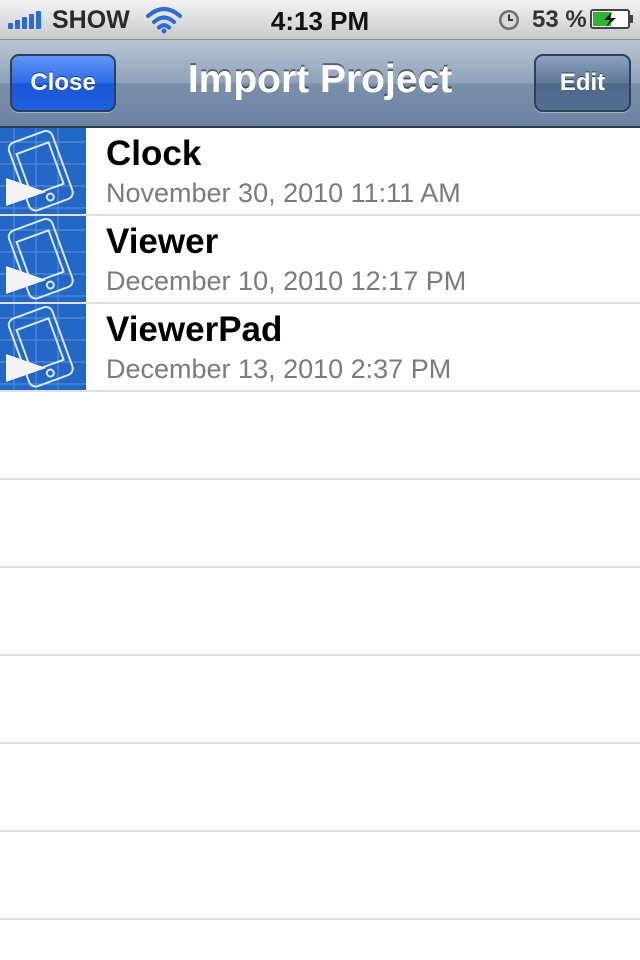  I want to click on clock-icon, so click(509, 20).